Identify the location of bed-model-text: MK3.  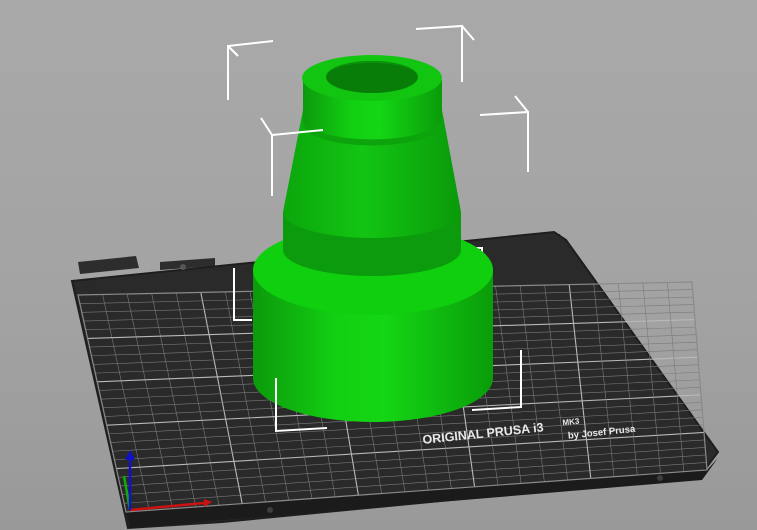
(571, 421).